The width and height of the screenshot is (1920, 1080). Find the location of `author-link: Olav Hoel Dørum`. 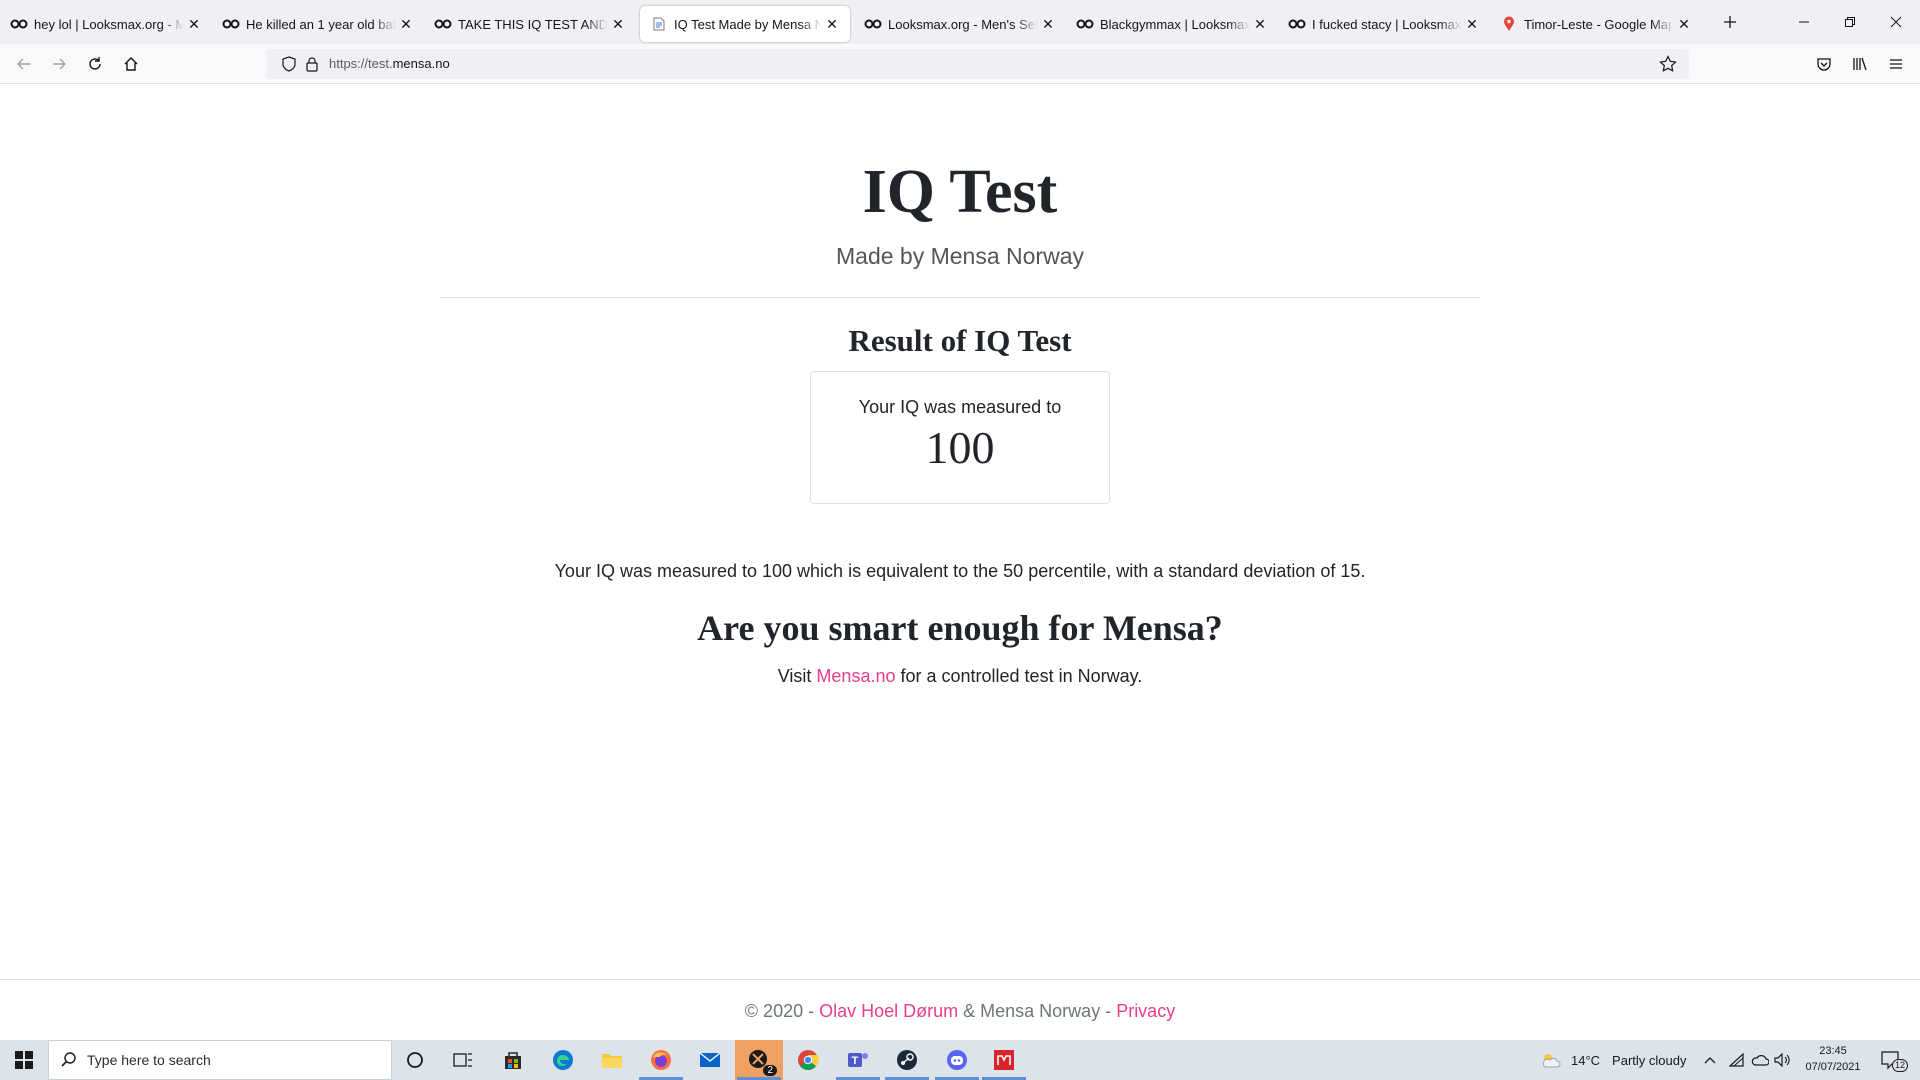

author-link: Olav Hoel Dørum is located at coordinates (888, 1011).